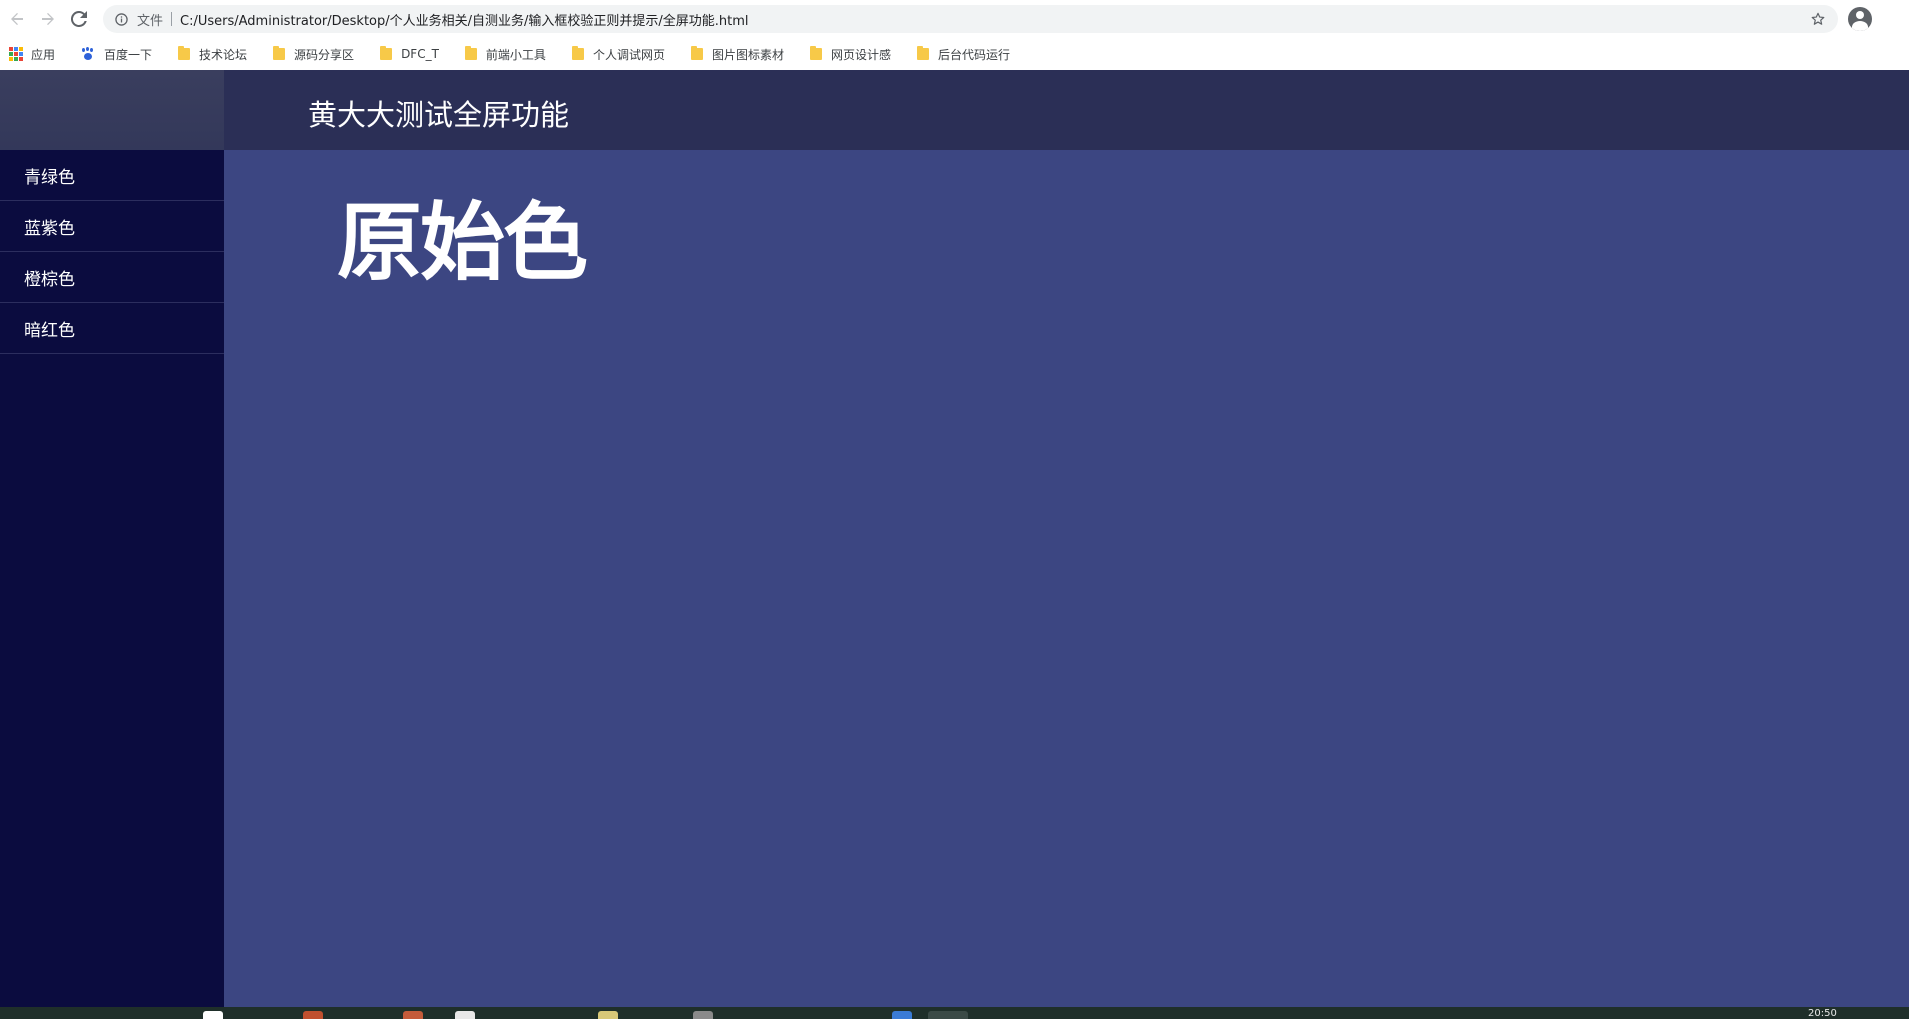  Describe the element at coordinates (112, 110) in the screenshot. I see `logo-area` at that location.